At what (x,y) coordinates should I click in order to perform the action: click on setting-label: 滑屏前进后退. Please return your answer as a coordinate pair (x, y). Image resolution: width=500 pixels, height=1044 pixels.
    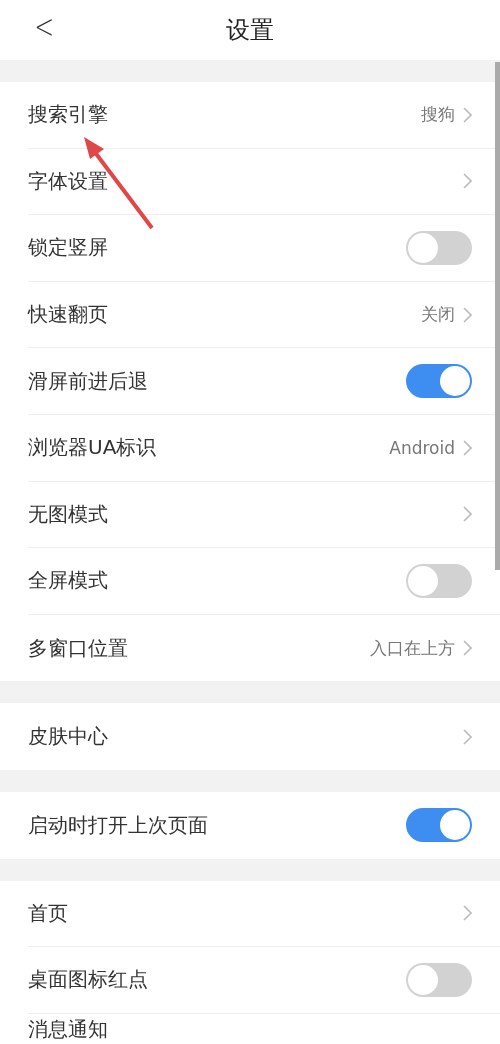
    Looking at the image, I should click on (88, 381).